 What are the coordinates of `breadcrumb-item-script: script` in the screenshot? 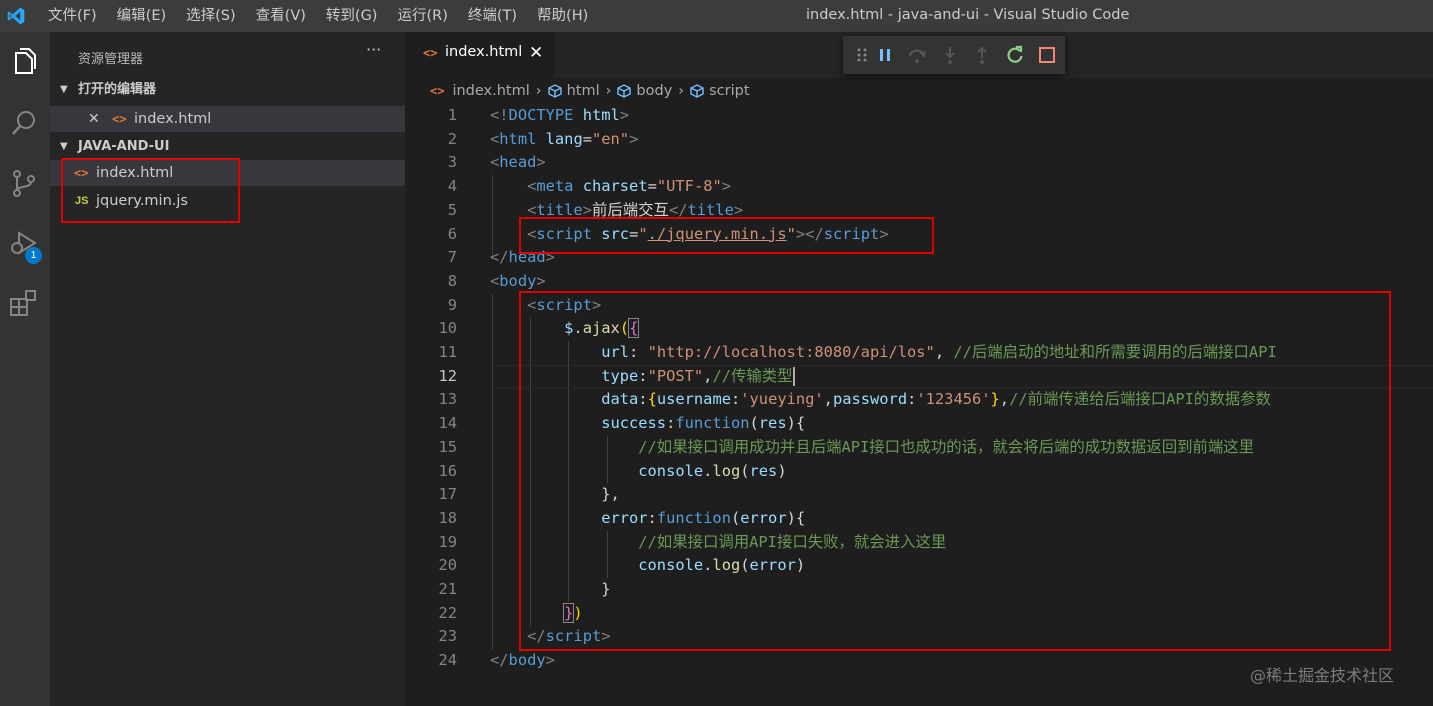 It's located at (720, 91).